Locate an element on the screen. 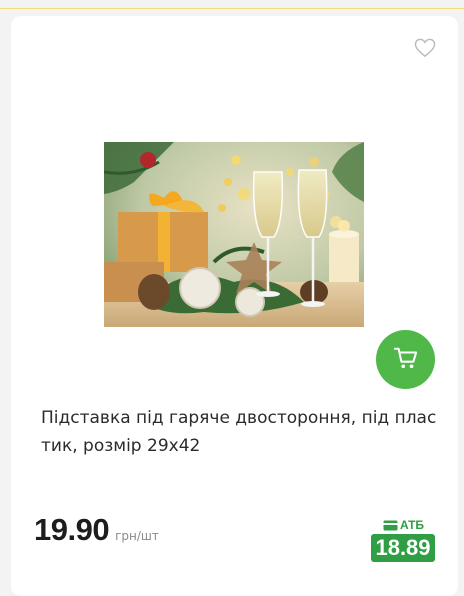  price: 19.90 грн/шт is located at coordinates (96, 530).